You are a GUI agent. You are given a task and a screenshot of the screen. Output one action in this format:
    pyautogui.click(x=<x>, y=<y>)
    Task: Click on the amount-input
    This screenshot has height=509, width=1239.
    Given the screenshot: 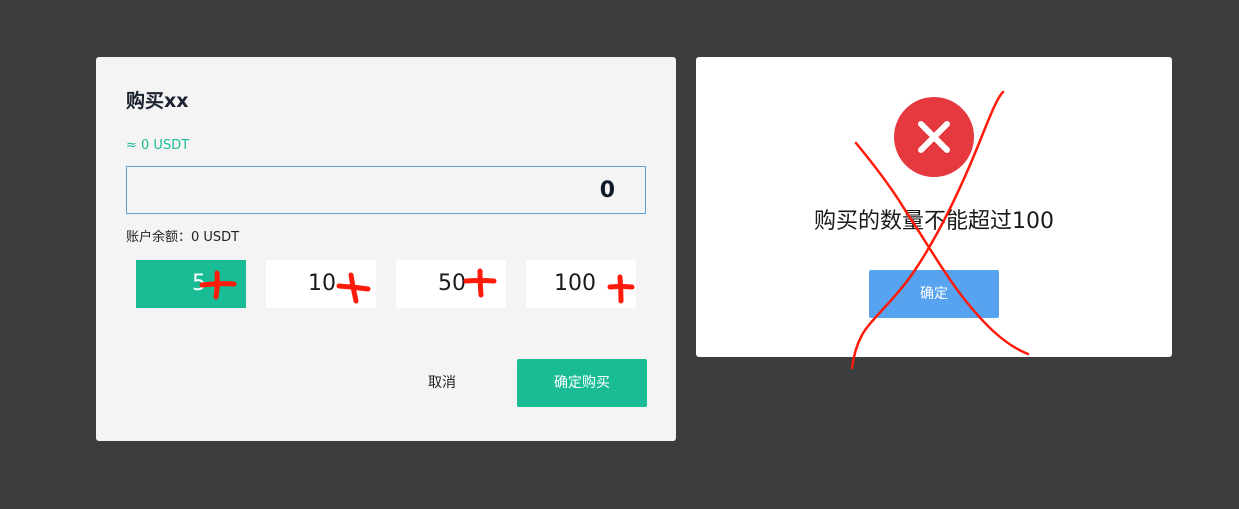 What is the action you would take?
    pyautogui.click(x=386, y=190)
    